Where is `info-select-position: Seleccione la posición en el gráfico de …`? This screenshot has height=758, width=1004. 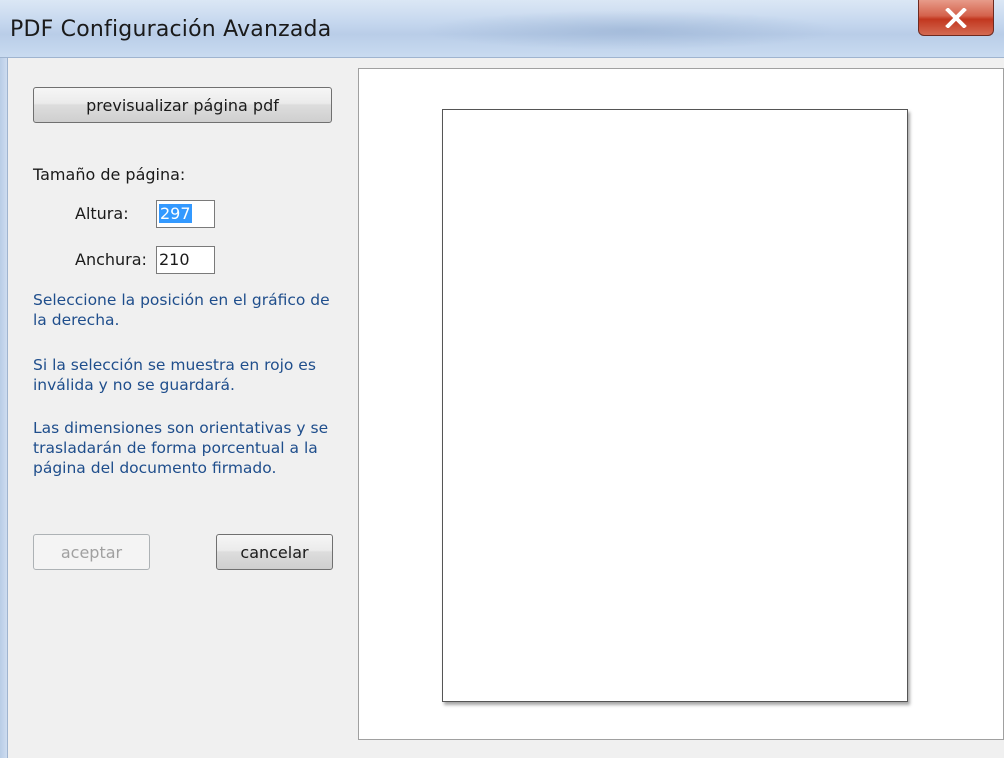 info-select-position: Seleccione la posición en el gráfico de … is located at coordinates (181, 310).